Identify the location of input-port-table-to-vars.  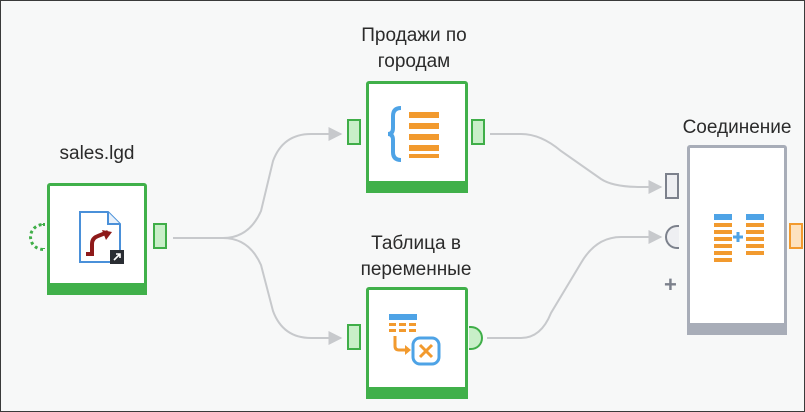
(354, 337).